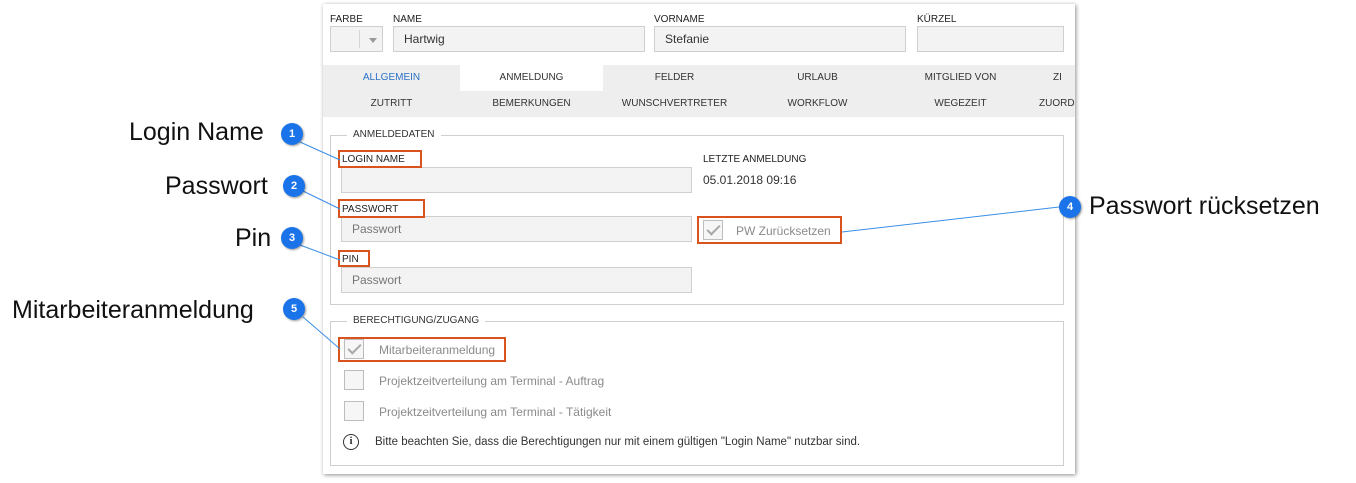  I want to click on callout-marker-2: 2, so click(294, 186).